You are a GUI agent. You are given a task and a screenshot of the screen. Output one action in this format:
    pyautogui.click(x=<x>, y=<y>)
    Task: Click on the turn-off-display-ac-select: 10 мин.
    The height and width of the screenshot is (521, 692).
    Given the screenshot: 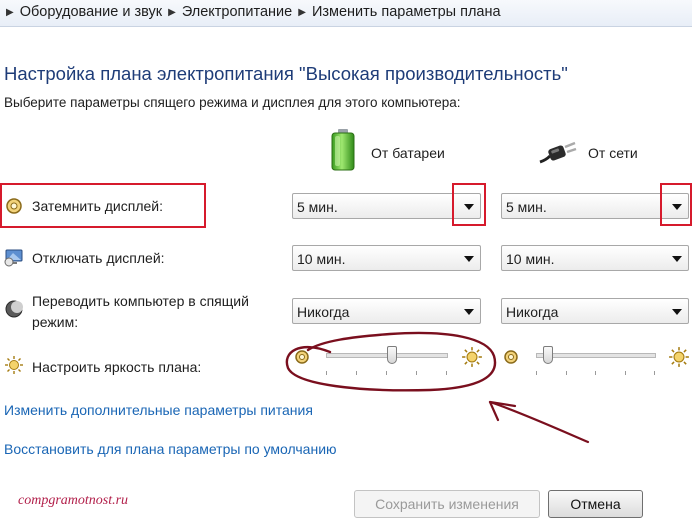 What is the action you would take?
    pyautogui.click(x=595, y=258)
    